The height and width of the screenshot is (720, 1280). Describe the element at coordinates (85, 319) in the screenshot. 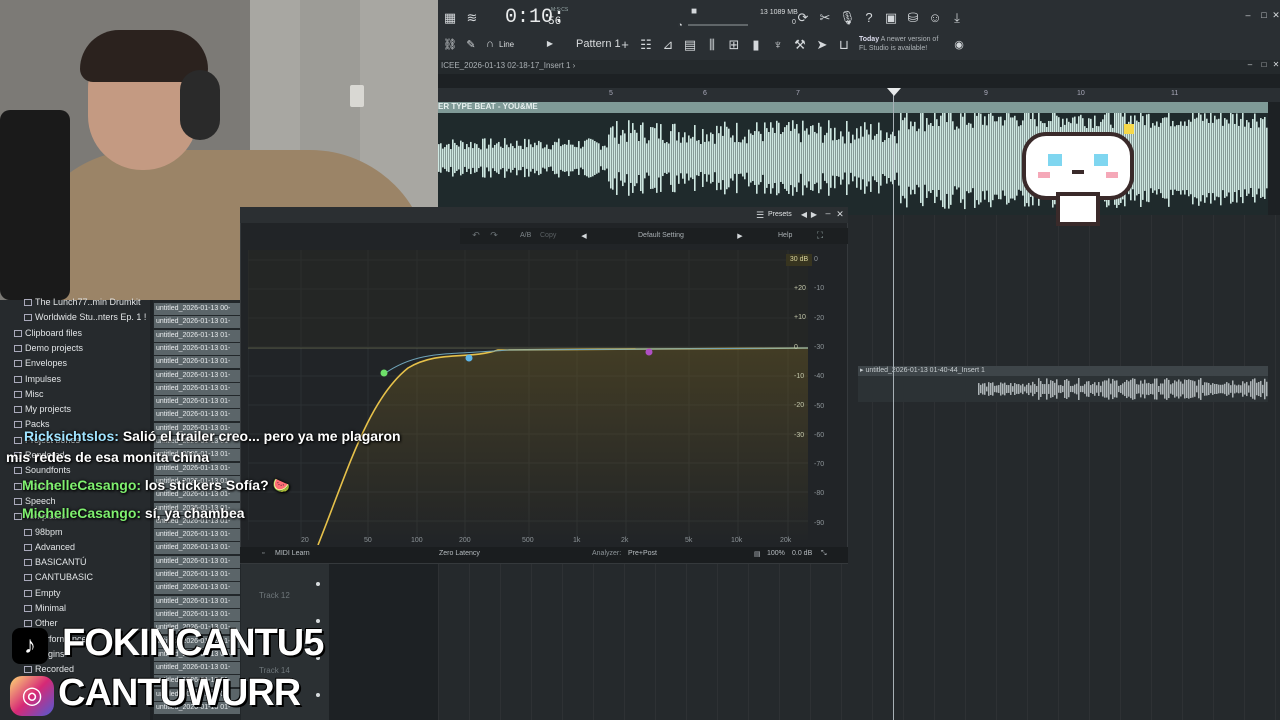

I see `browser-folder: Worldwide Stu..nters Ep. 1 !` at that location.